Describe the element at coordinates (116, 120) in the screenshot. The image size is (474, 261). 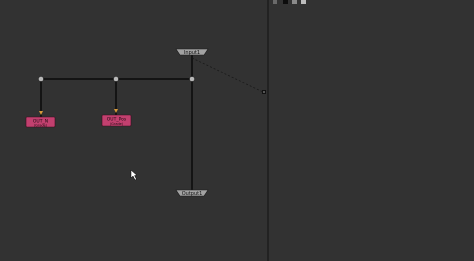
I see `grade-node-out-pos: OUT_Pos (Grade)` at that location.